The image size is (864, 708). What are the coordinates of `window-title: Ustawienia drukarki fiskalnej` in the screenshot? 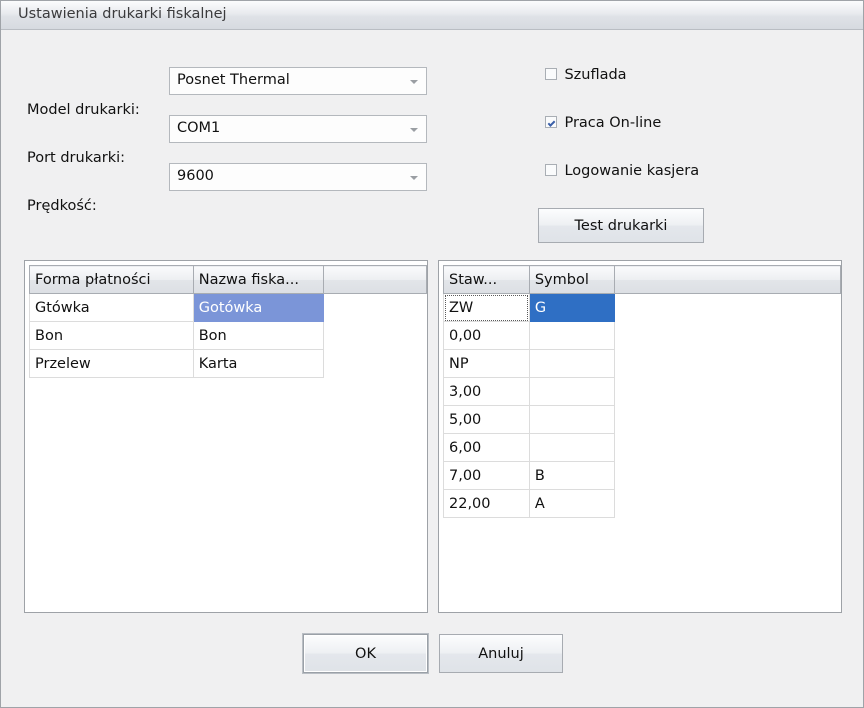 It's located at (122, 14).